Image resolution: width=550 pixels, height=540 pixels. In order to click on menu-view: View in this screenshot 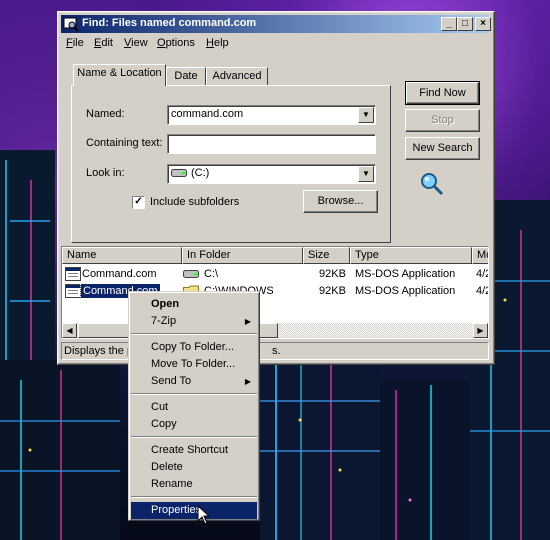, I will do `click(136, 43)`.